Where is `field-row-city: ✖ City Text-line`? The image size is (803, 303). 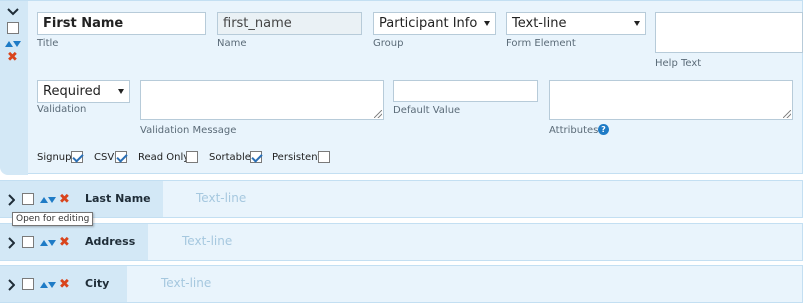 field-row-city: ✖ City Text-line is located at coordinates (401, 284).